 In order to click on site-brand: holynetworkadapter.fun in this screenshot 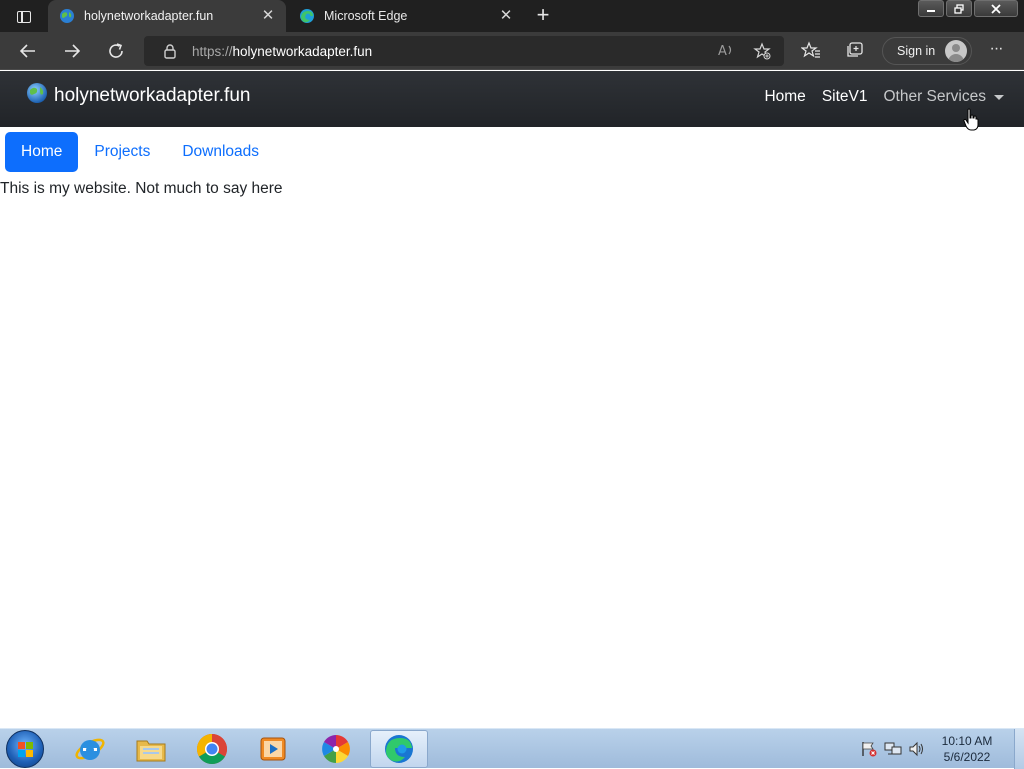, I will do `click(138, 95)`.